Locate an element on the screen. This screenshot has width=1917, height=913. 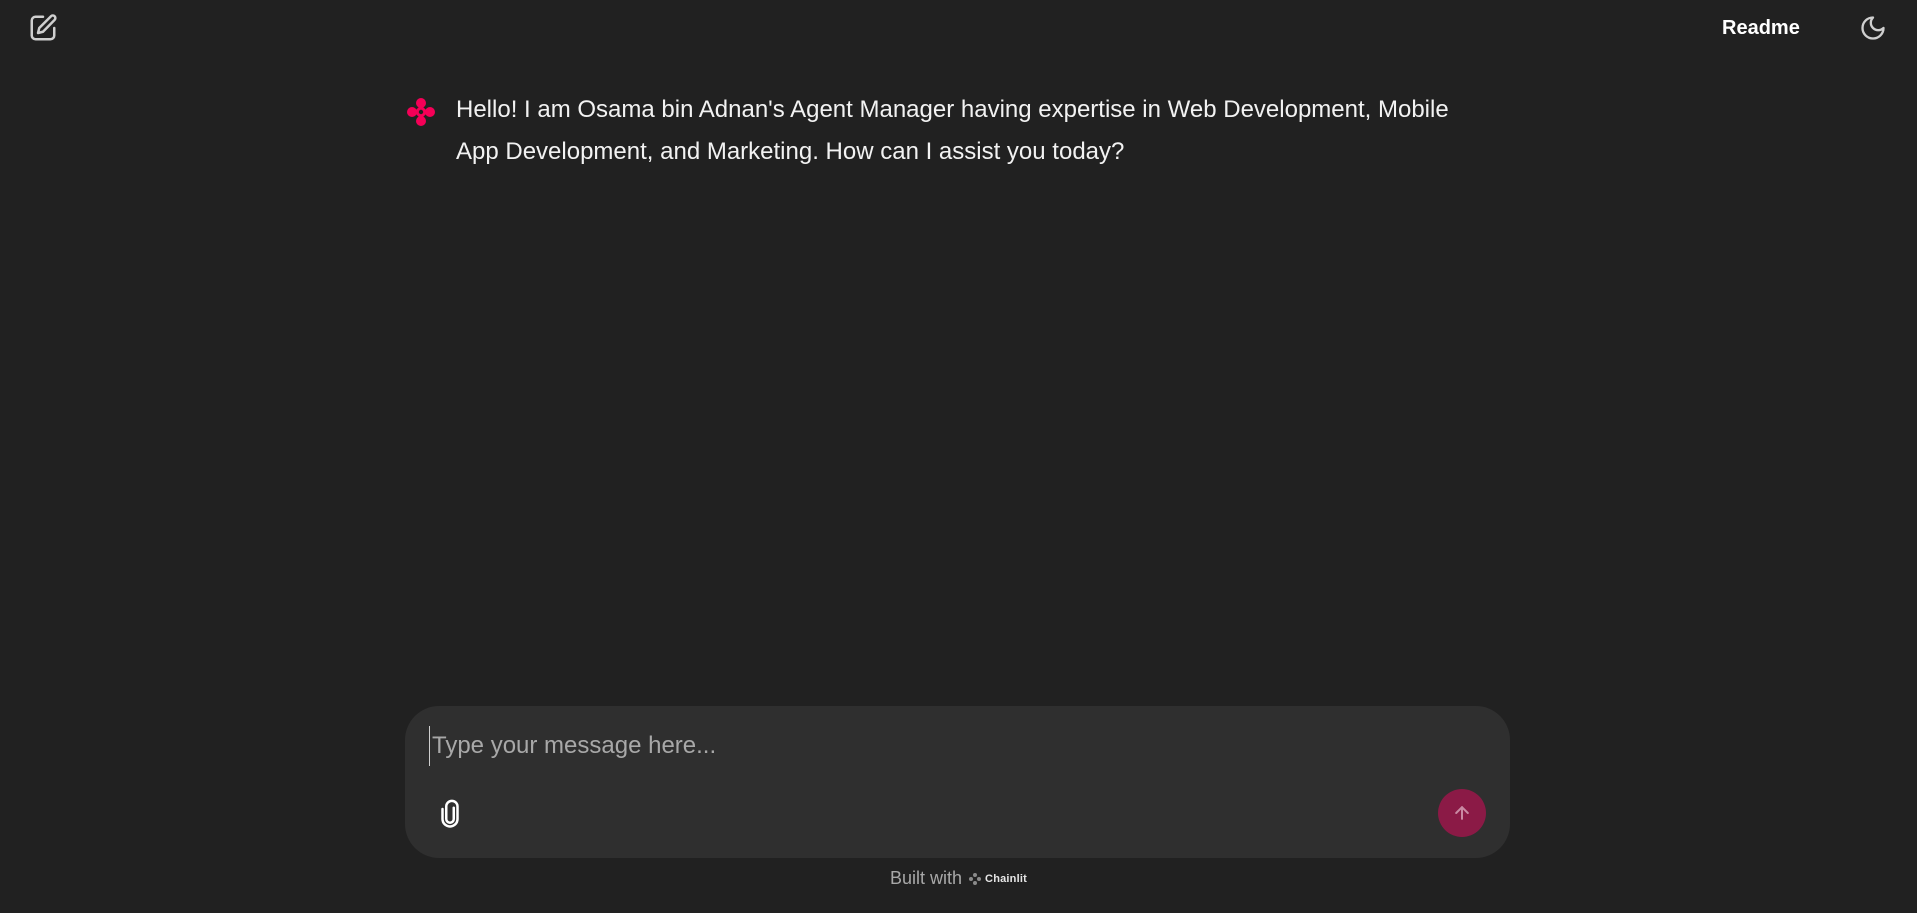
arrow-up-icon is located at coordinates (1462, 813).